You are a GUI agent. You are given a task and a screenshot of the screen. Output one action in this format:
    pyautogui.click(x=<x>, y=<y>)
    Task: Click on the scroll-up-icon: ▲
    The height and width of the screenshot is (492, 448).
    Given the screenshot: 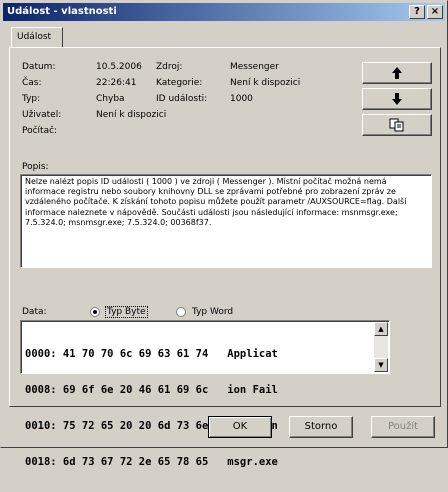 What is the action you would take?
    pyautogui.click(x=381, y=329)
    